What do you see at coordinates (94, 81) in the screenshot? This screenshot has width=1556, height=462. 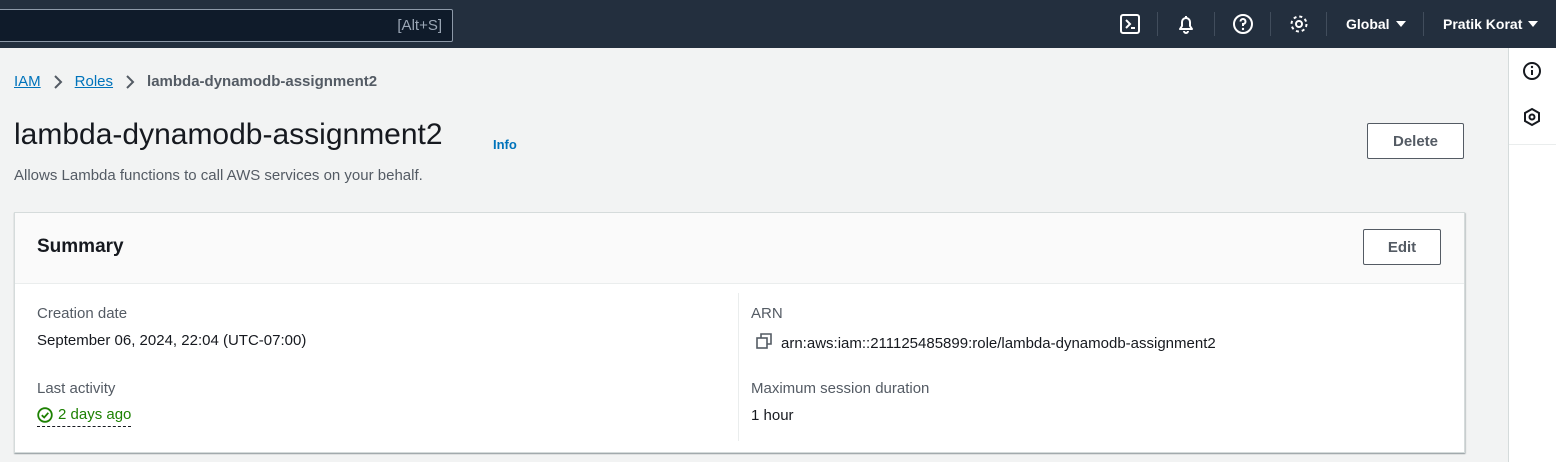 I see `breadcrumb-roles: Roles` at bounding box center [94, 81].